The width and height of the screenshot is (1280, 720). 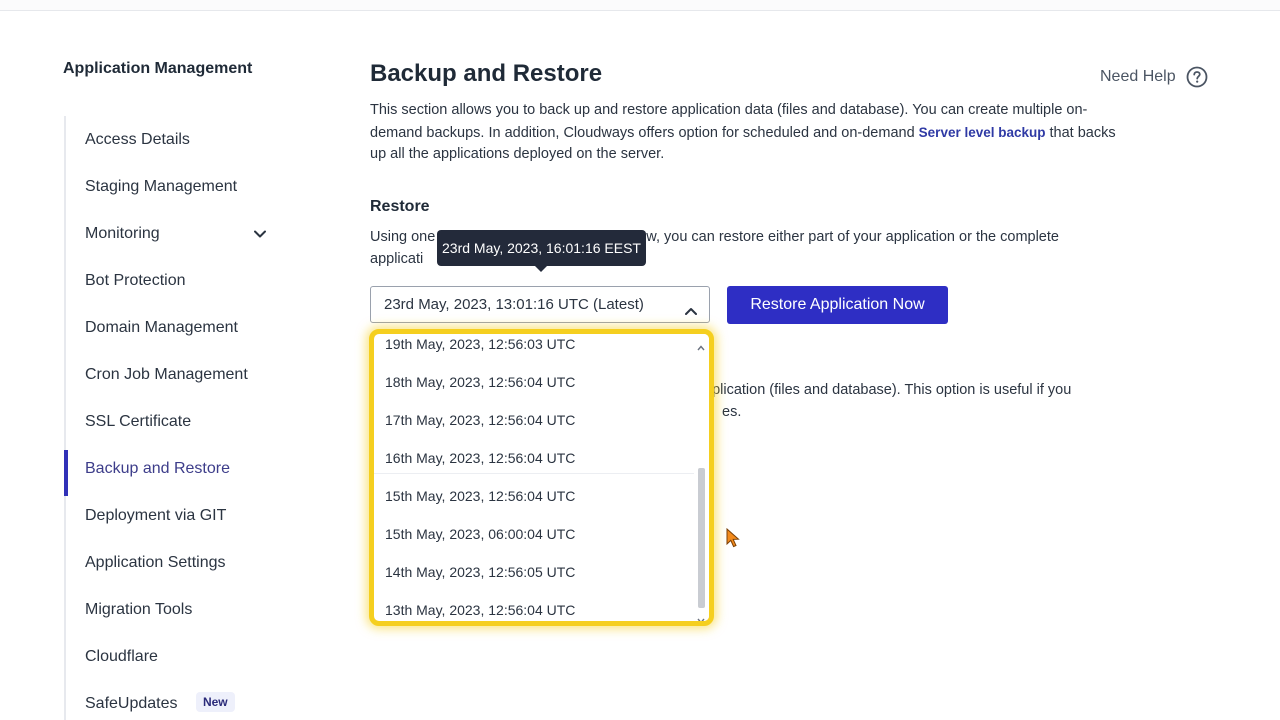 What do you see at coordinates (732, 411) in the screenshot?
I see `backup-desc-line2: es.` at bounding box center [732, 411].